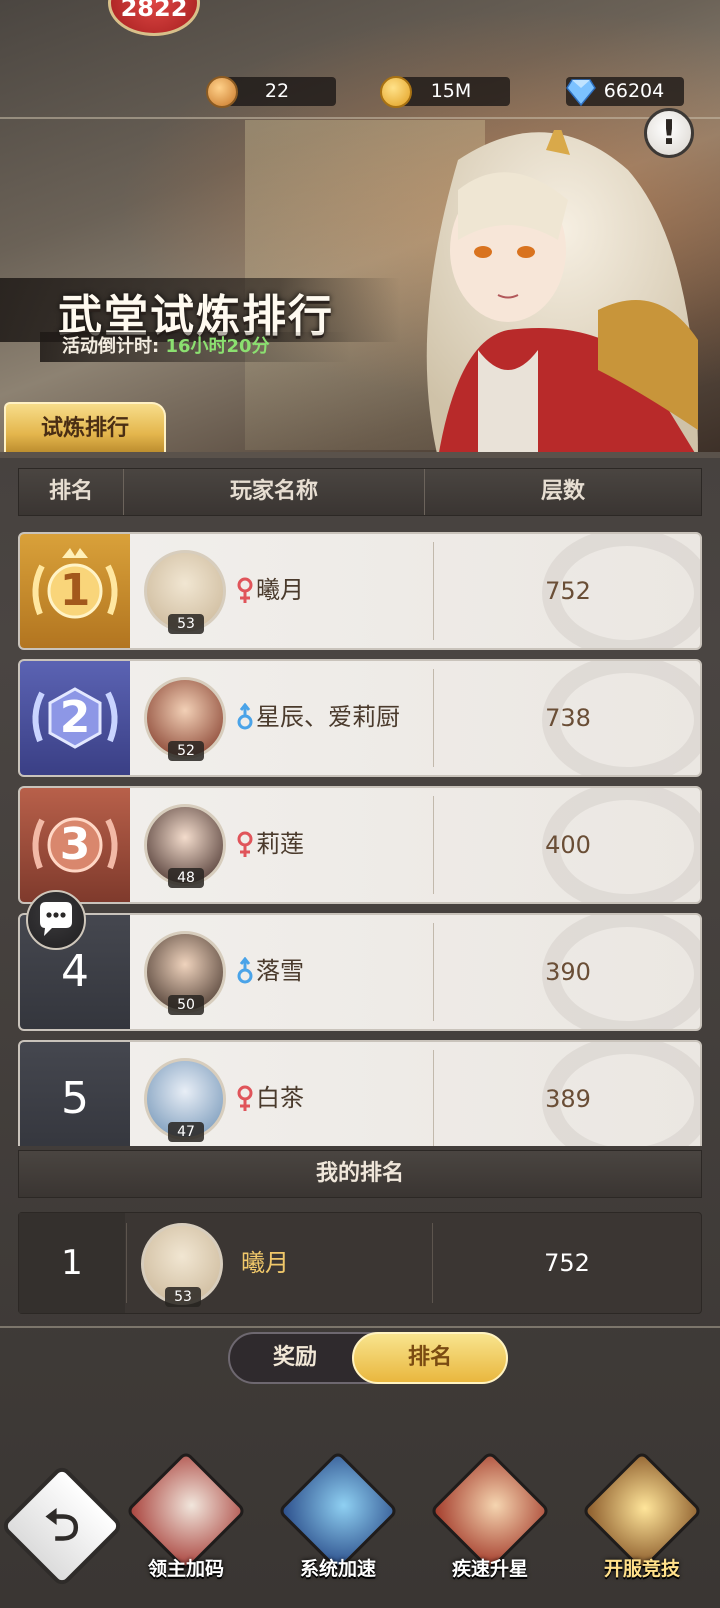 The image size is (720, 1608). I want to click on reward-rank-toggle: 奖励 排名, so click(368, 1358).